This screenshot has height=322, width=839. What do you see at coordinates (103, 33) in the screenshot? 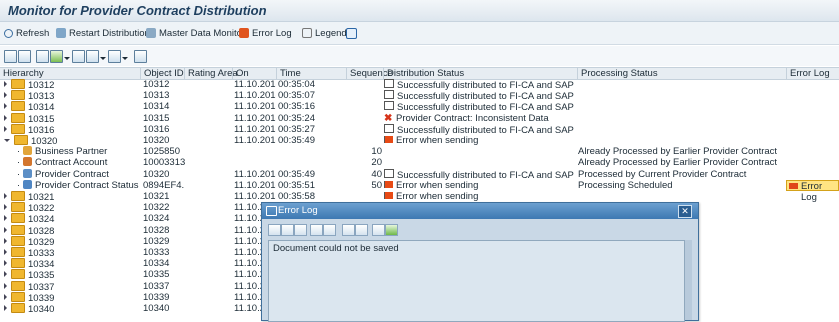
I see `restart-distribution-button: Restart Distribution` at bounding box center [103, 33].